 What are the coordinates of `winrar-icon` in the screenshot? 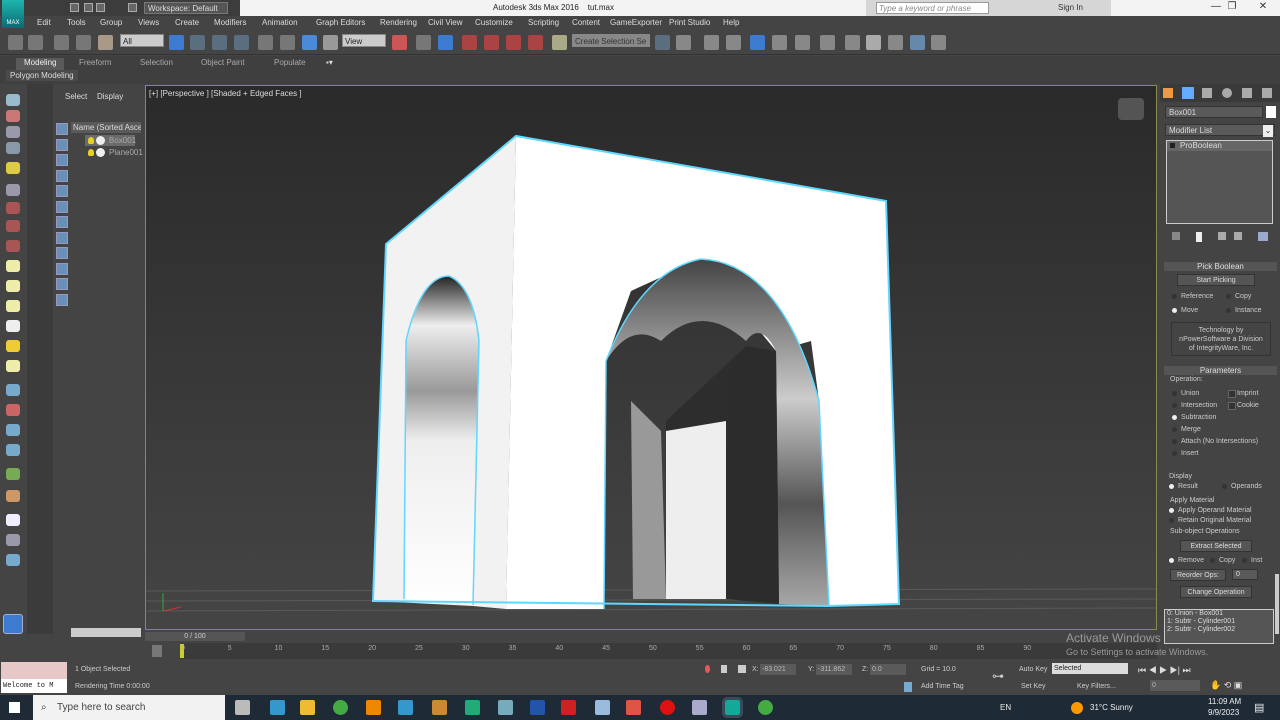 It's located at (439, 707).